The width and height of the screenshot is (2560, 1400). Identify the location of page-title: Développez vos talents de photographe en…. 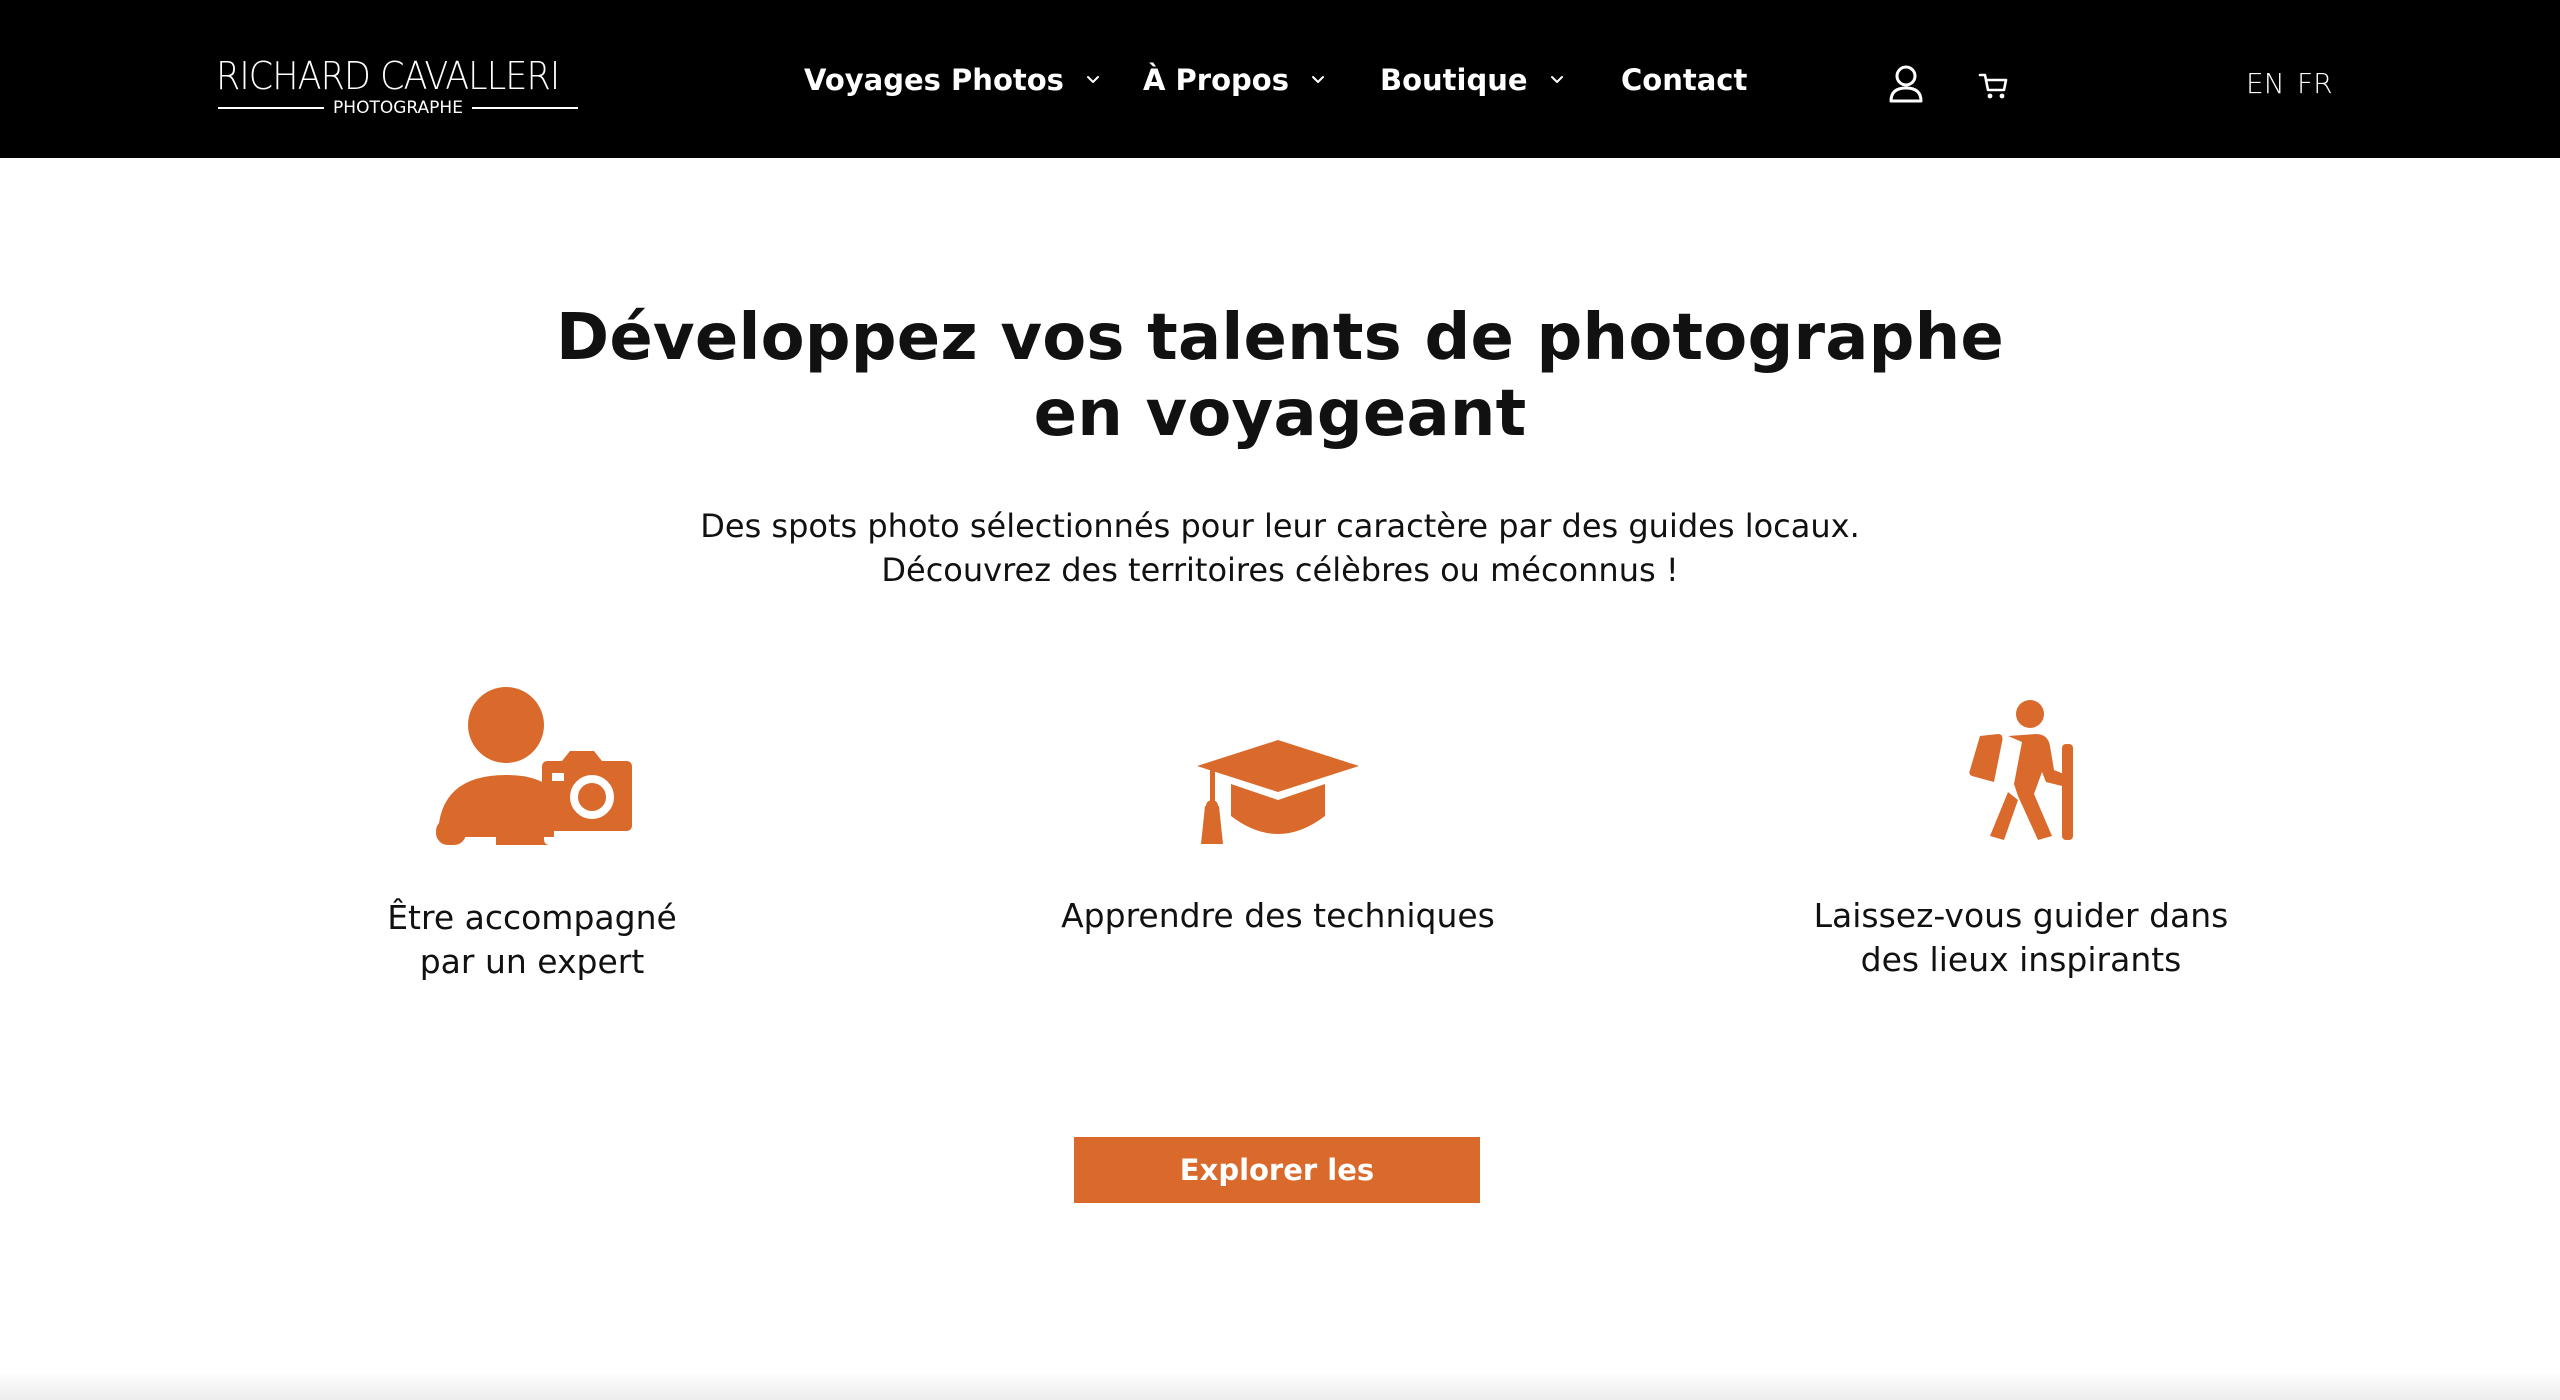
(1280, 376).